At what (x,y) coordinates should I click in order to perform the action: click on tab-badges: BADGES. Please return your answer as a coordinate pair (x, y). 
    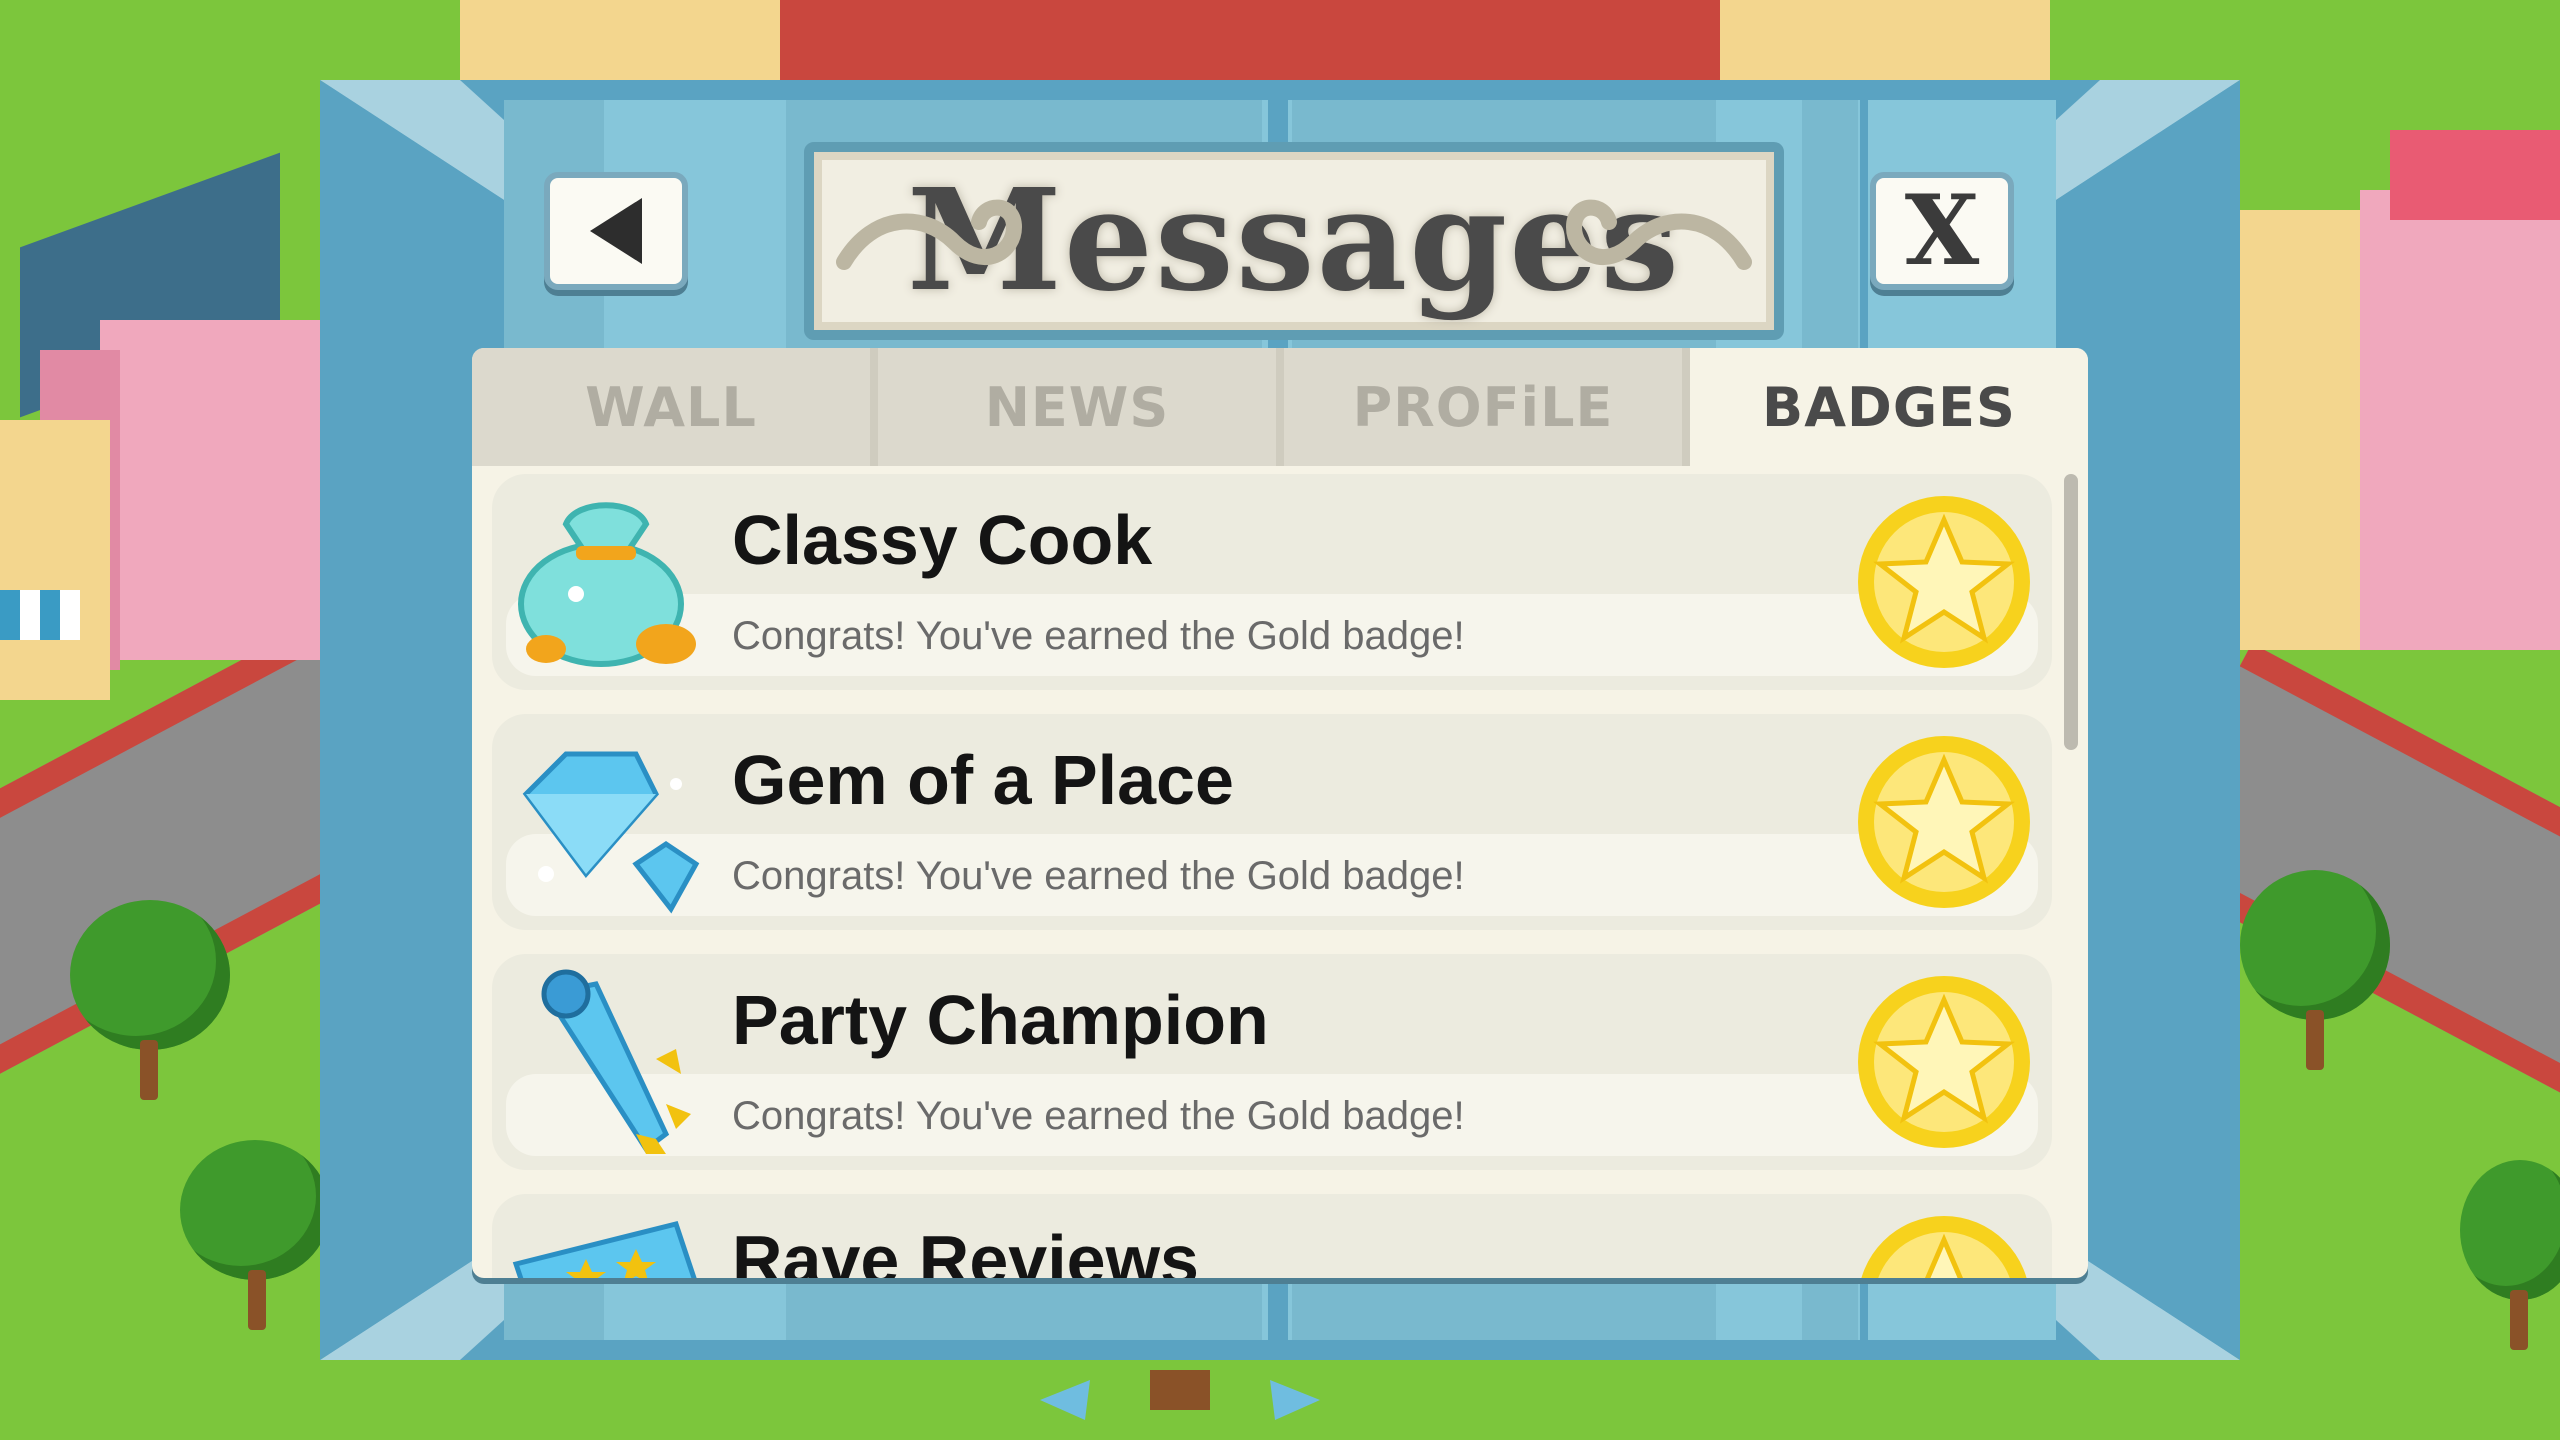
    Looking at the image, I should click on (1889, 407).